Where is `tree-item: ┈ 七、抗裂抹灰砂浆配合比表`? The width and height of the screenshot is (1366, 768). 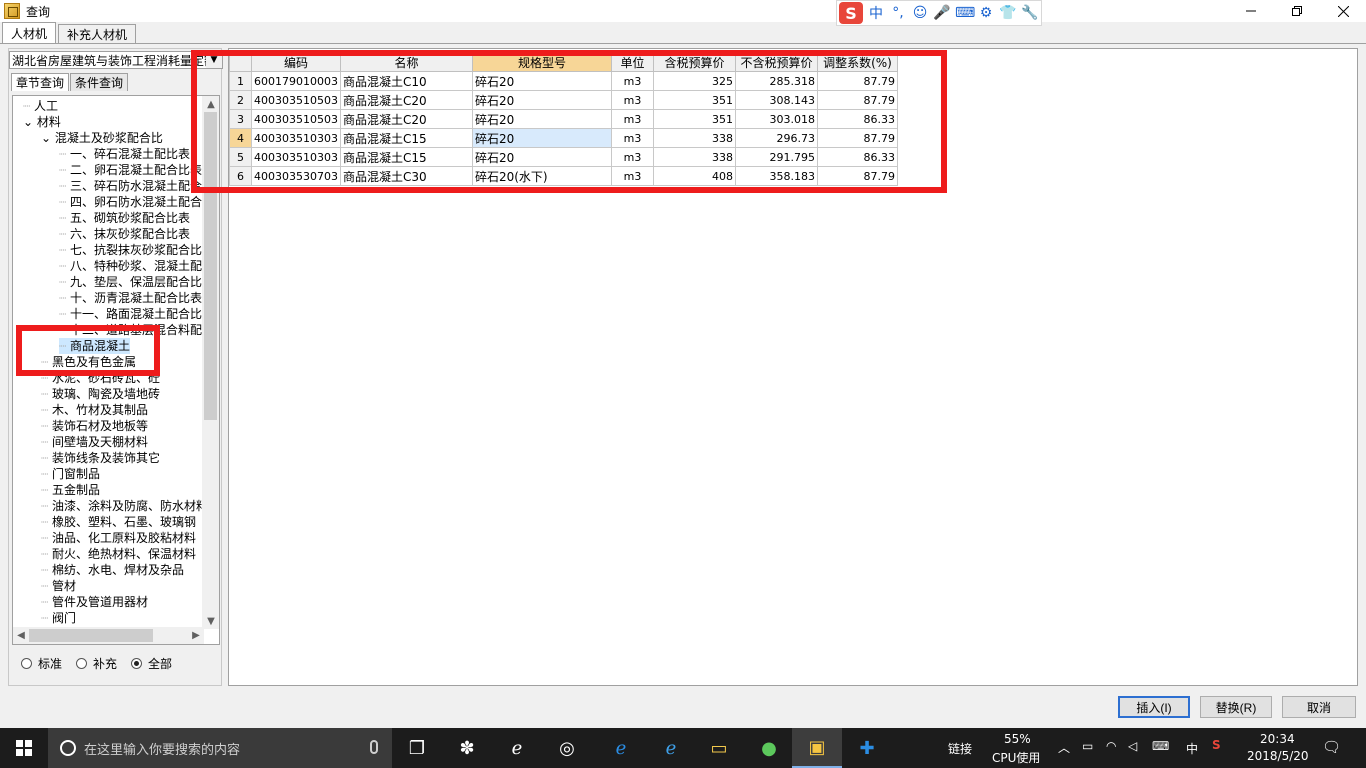
tree-item: ┈ 七、抗裂抹灰砂浆配合比表 is located at coordinates (136, 250).